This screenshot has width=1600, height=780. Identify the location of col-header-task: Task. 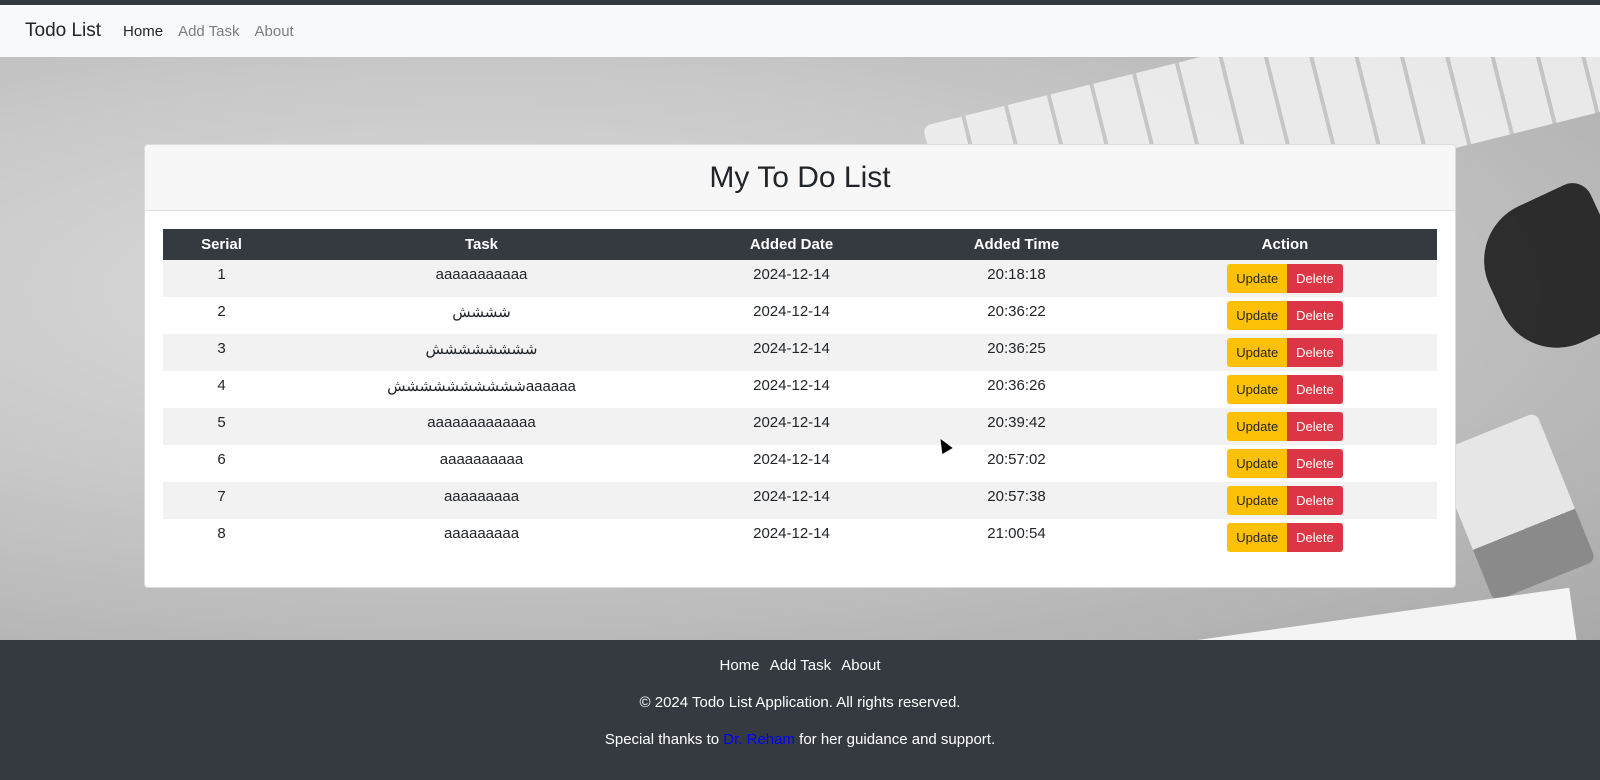
(481, 244).